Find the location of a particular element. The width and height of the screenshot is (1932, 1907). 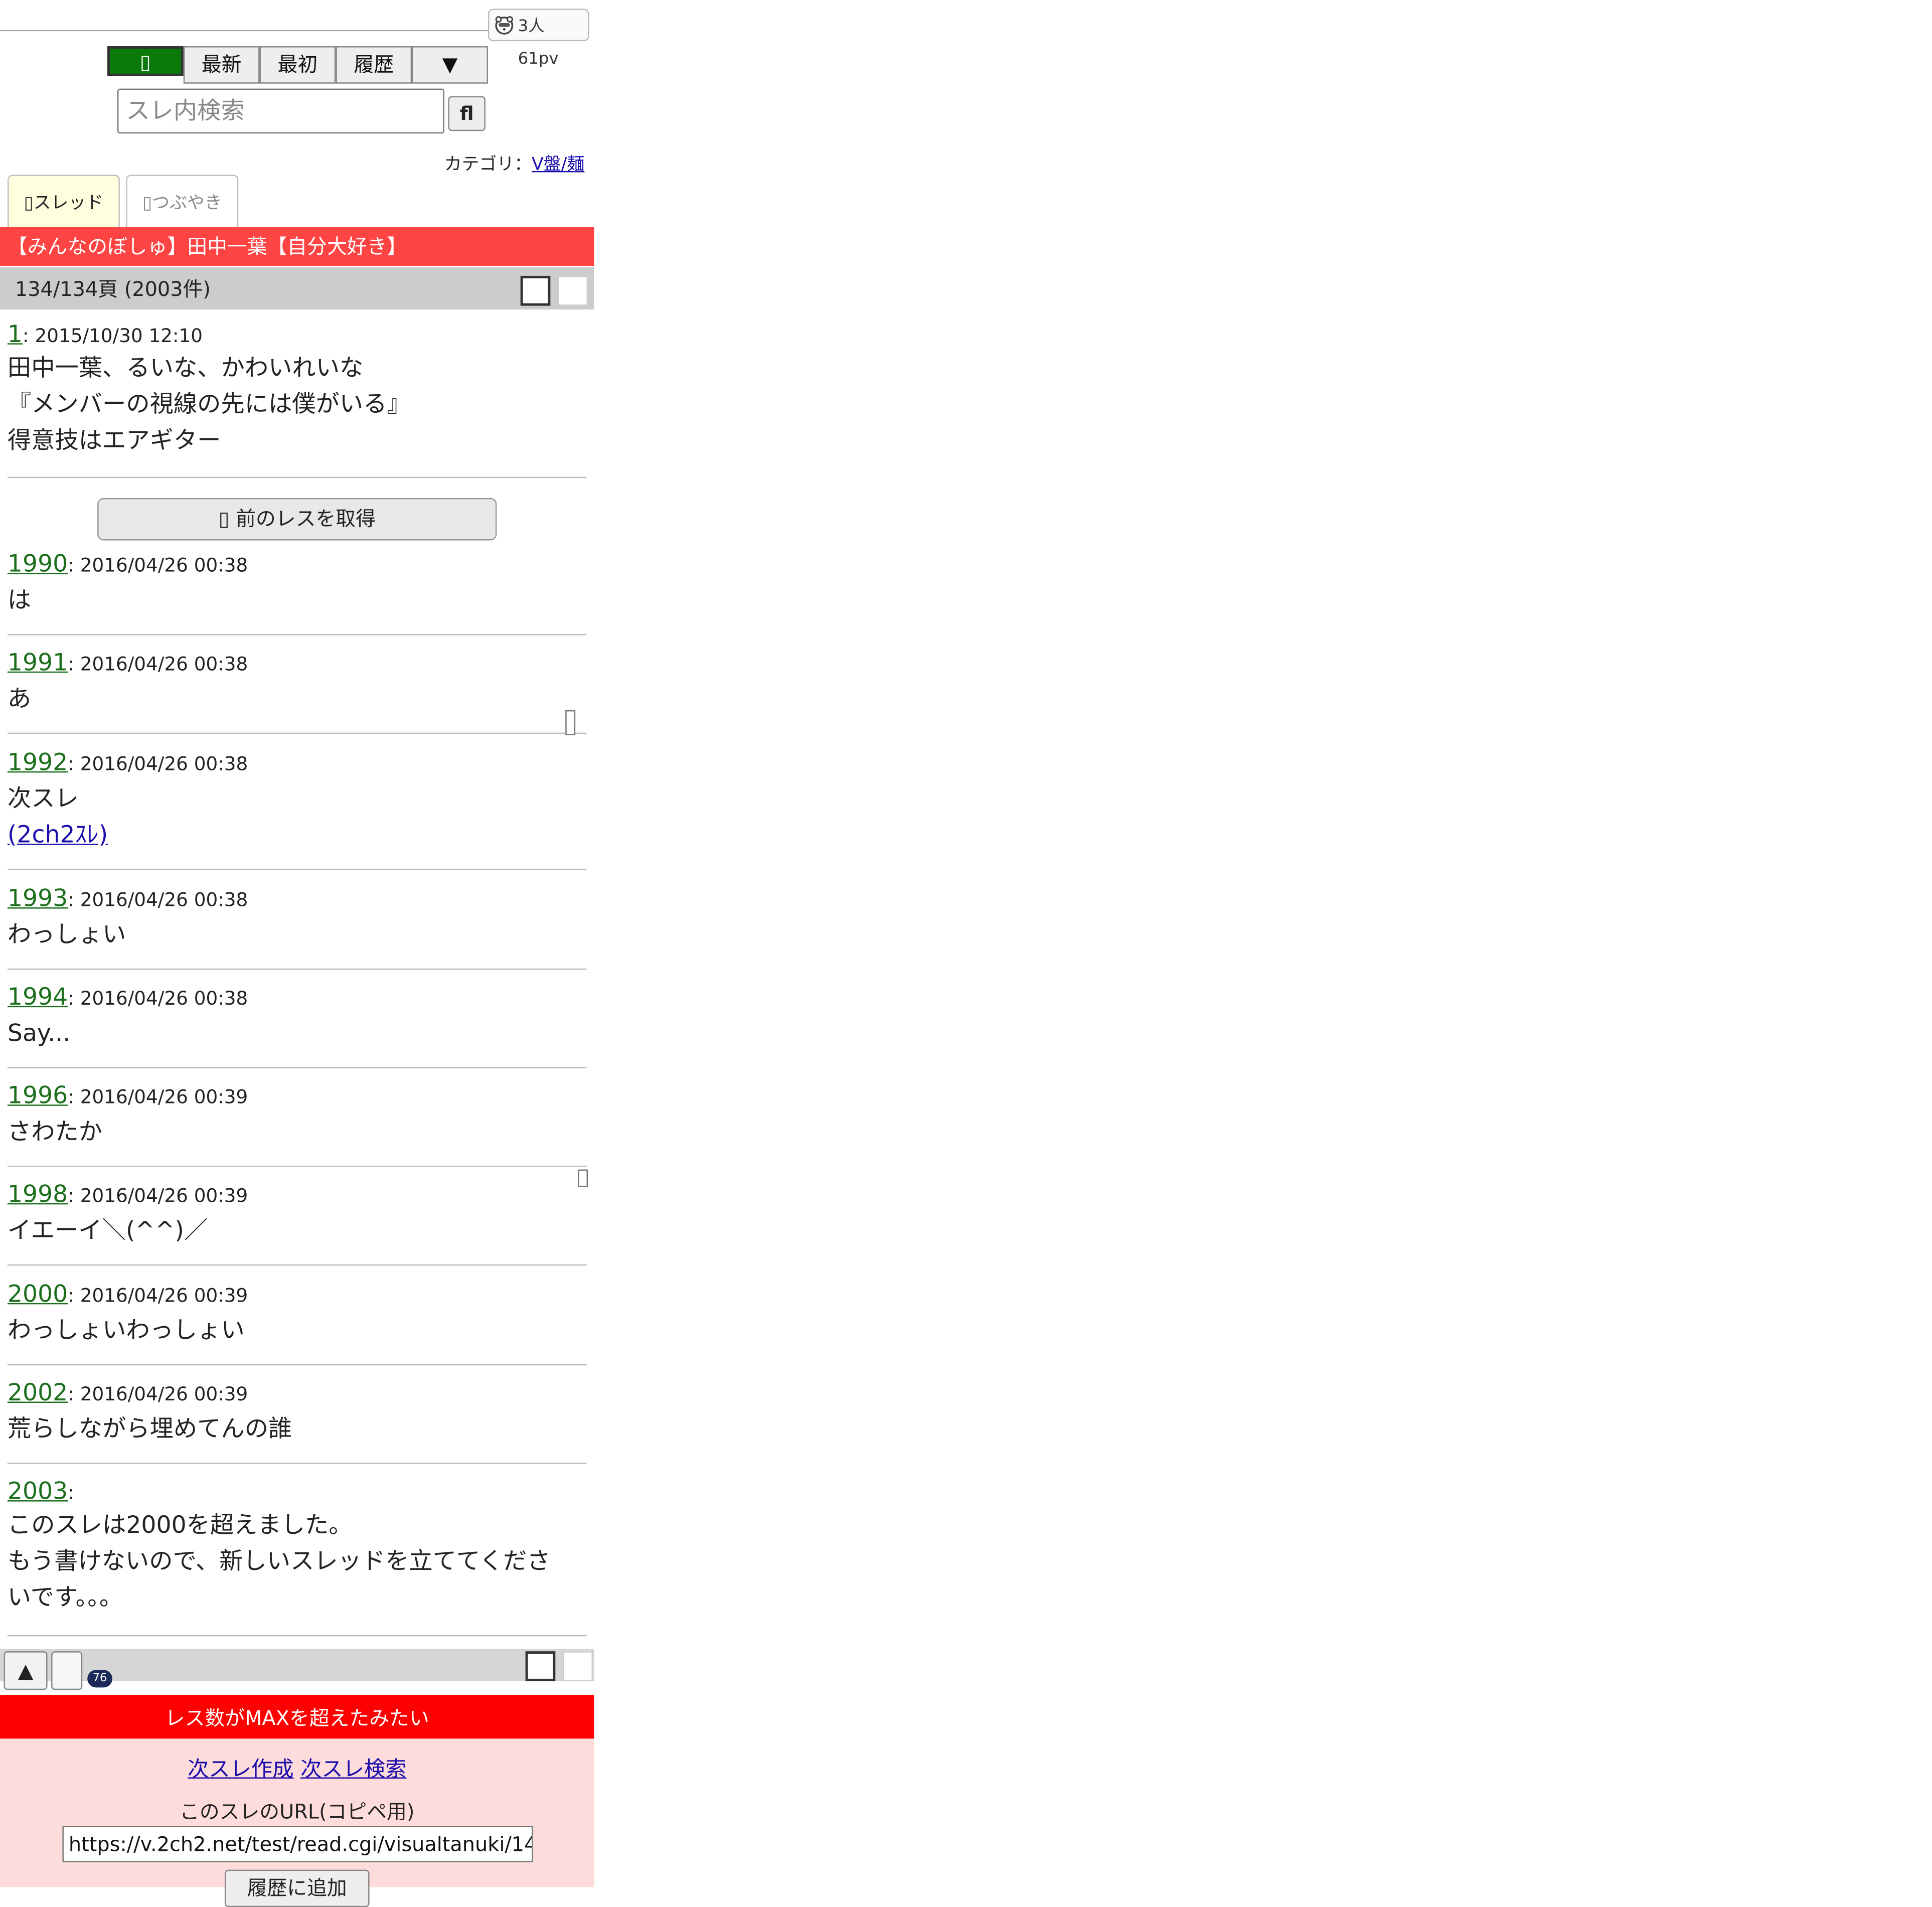

post-body-line: 田中一葉、るいな、かわいれいな is located at coordinates (185, 368).